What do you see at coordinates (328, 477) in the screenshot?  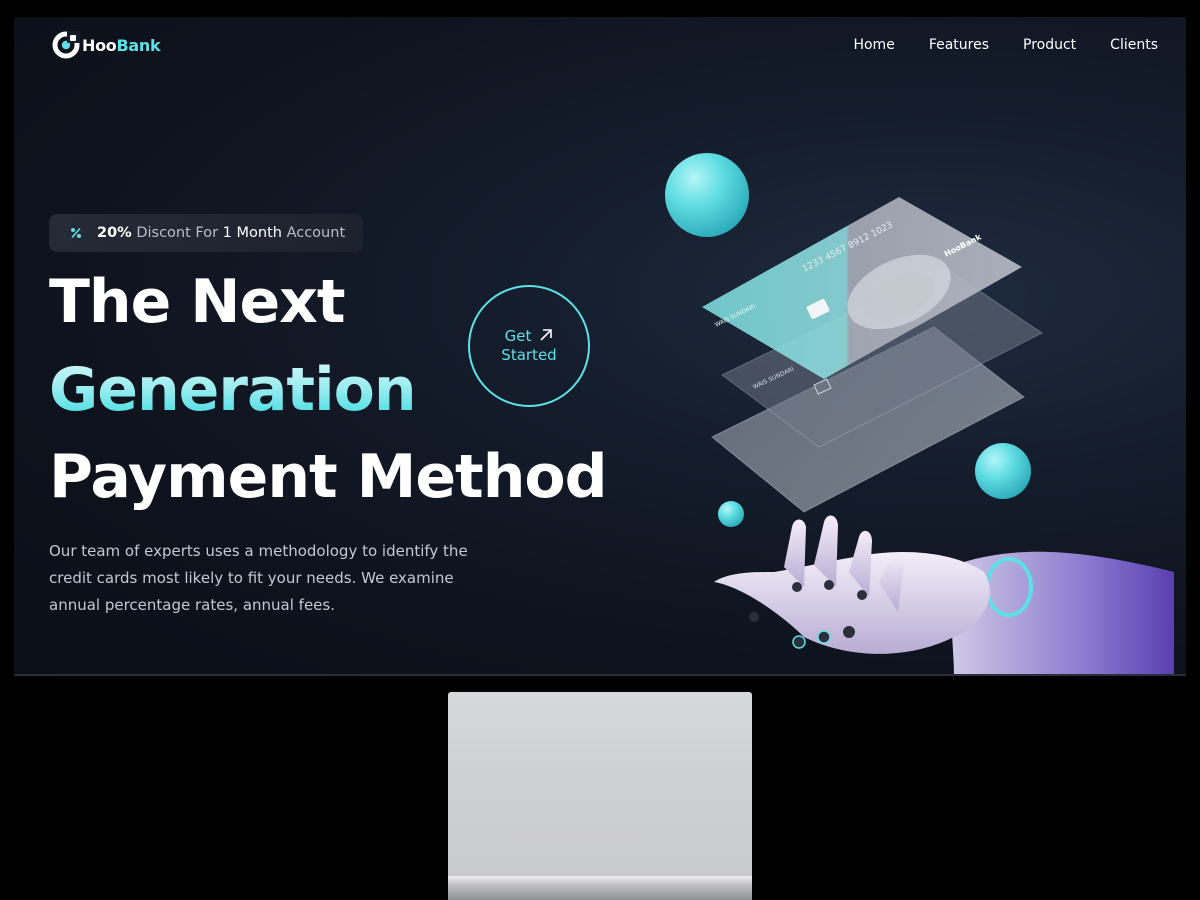 I see `headline-line-3: Payment Method` at bounding box center [328, 477].